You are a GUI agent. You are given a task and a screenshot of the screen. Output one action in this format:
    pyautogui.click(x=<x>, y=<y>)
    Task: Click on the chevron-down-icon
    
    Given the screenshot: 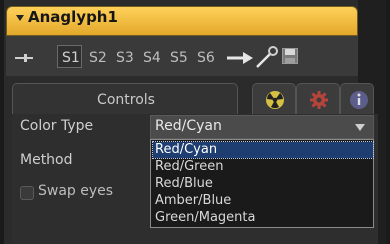 What is the action you would take?
    pyautogui.click(x=360, y=127)
    